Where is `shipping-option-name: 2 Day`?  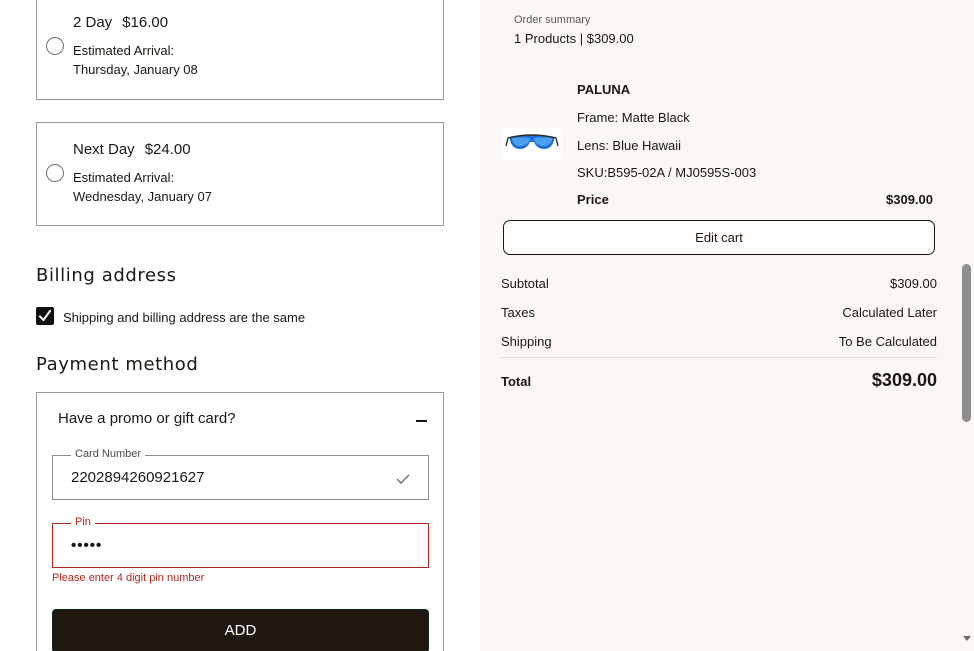
shipping-option-name: 2 Day is located at coordinates (93, 22).